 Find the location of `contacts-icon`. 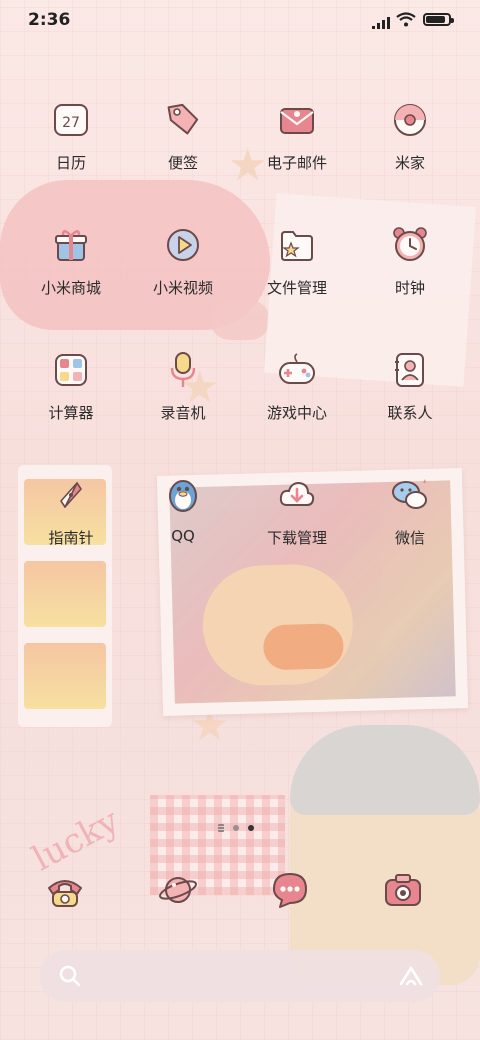

contacts-icon is located at coordinates (410, 370).